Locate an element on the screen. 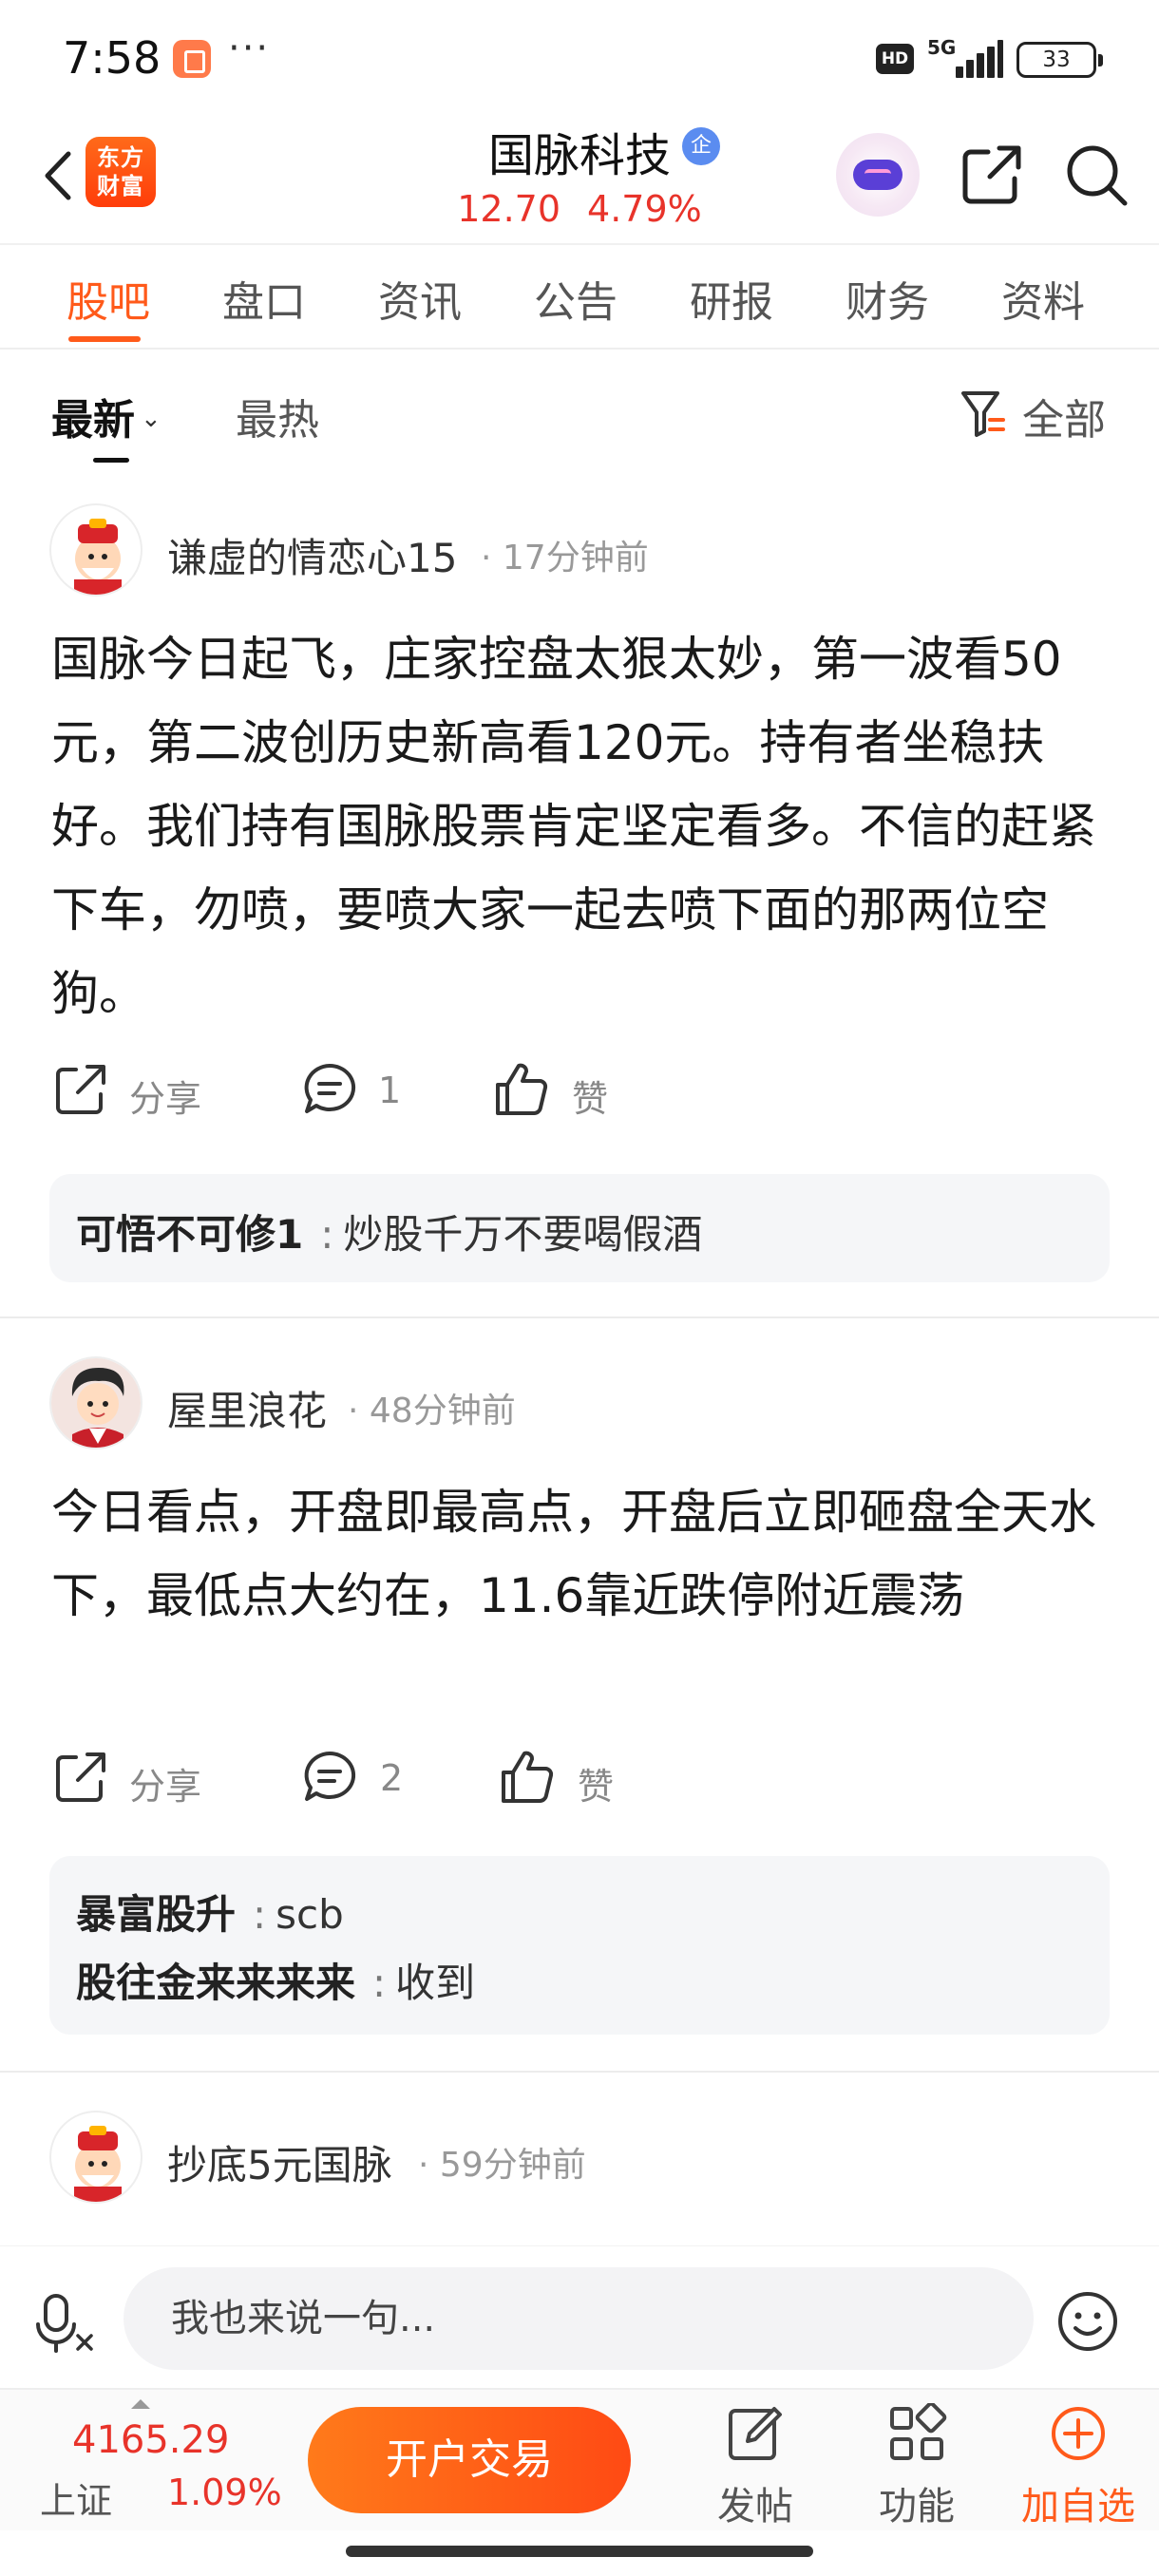 This screenshot has height=2576, width=1159. post-time: · 48分钟前 is located at coordinates (432, 1411).